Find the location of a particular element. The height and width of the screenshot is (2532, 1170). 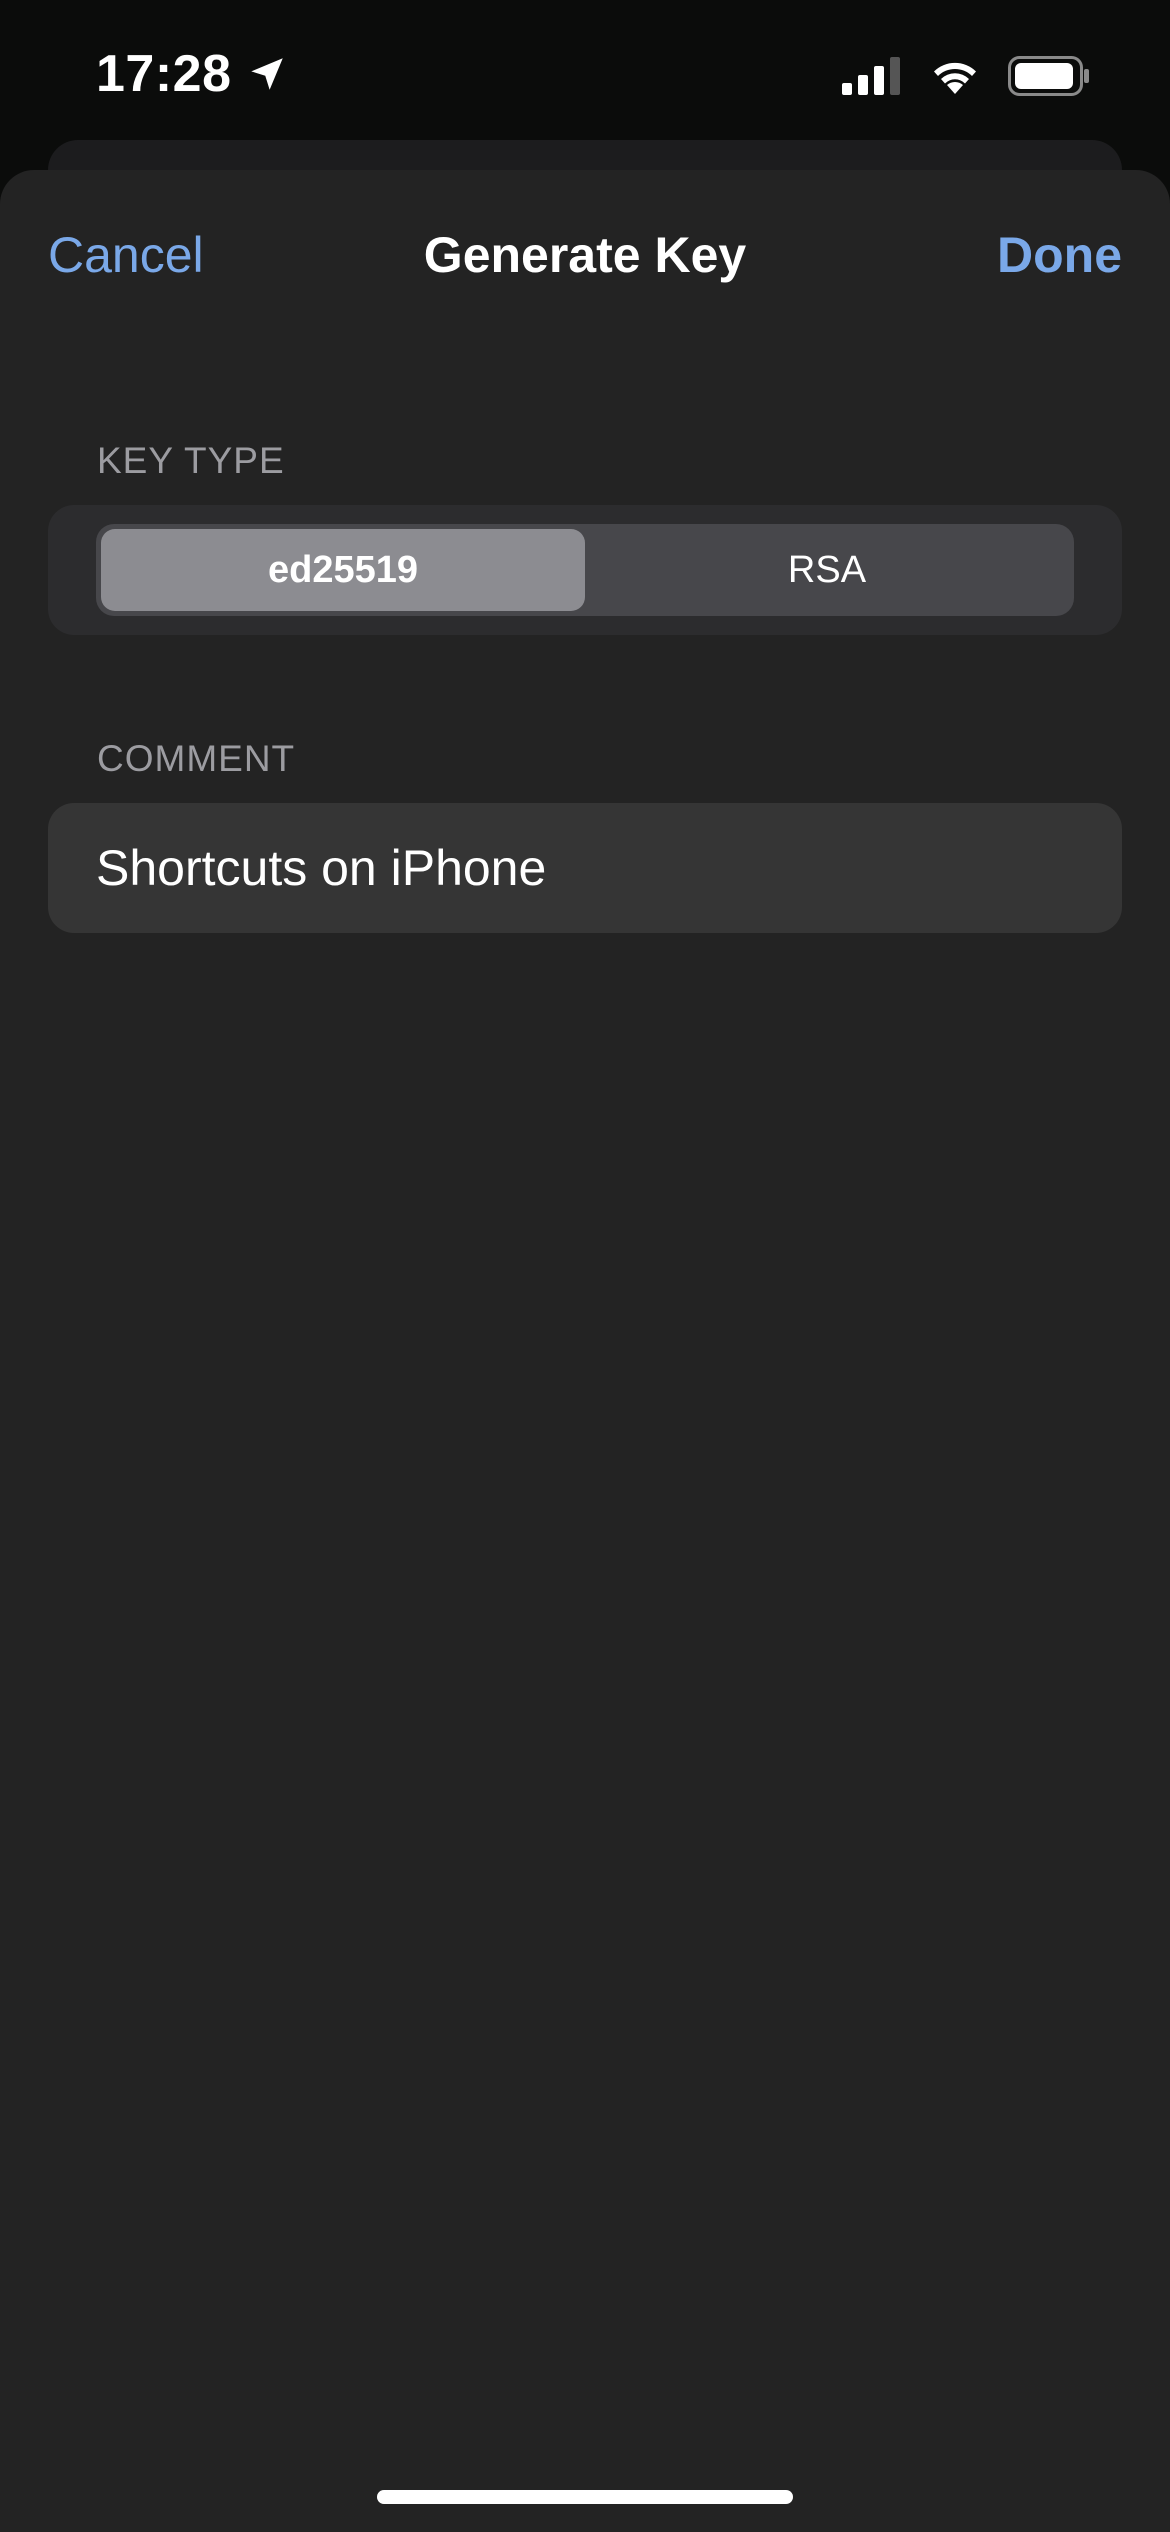

segment-ed25519: ed25519 is located at coordinates (343, 570).